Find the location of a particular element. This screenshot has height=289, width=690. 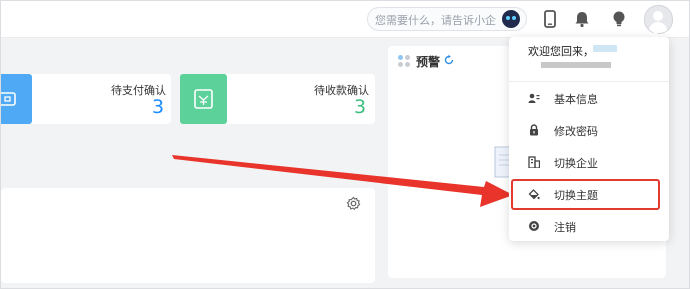

masked-account is located at coordinates (576, 65).